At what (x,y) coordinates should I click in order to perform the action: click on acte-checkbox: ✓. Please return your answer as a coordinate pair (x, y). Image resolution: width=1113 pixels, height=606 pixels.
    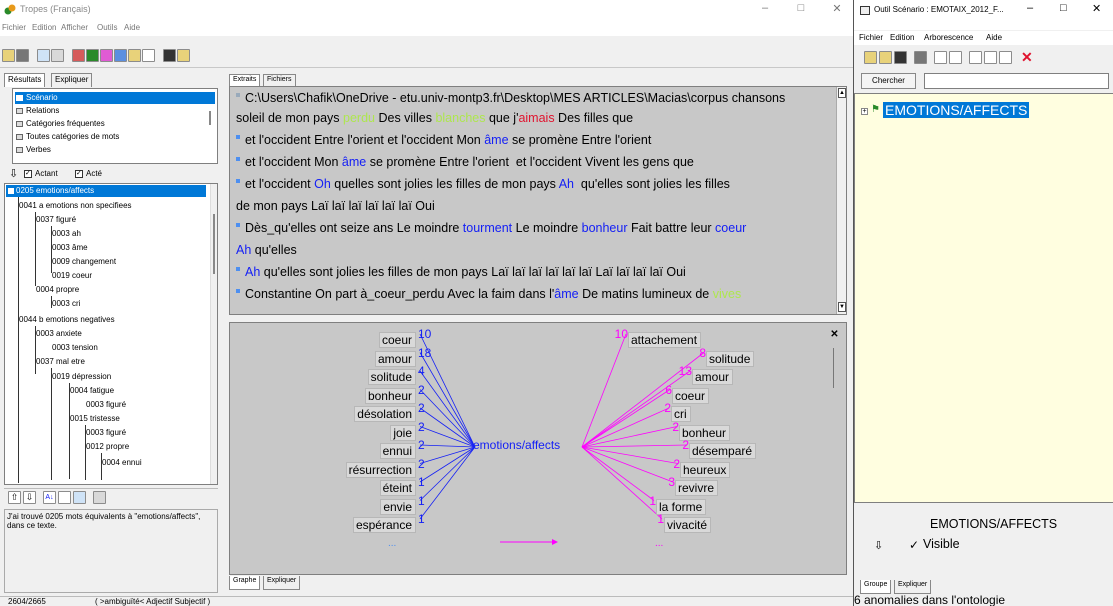
    Looking at the image, I should click on (79, 174).